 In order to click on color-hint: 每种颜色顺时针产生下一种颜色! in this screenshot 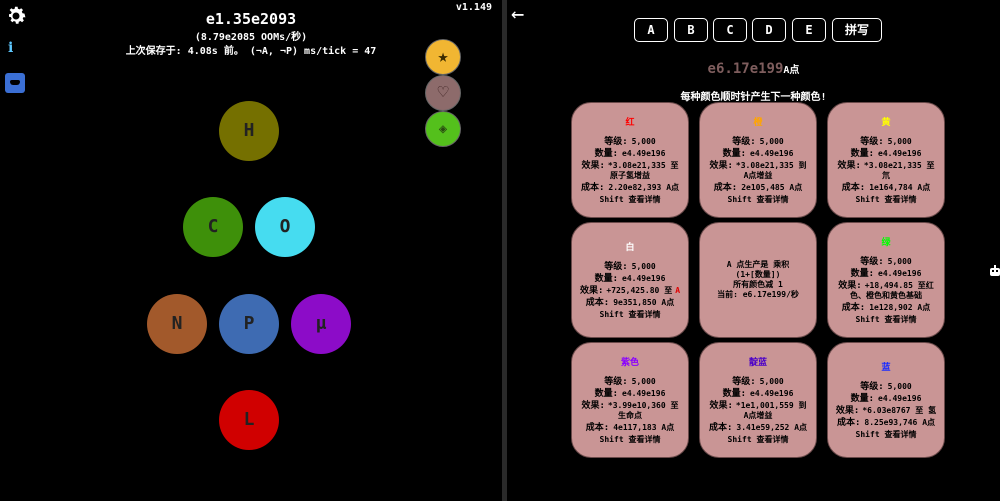, I will do `click(753, 97)`.